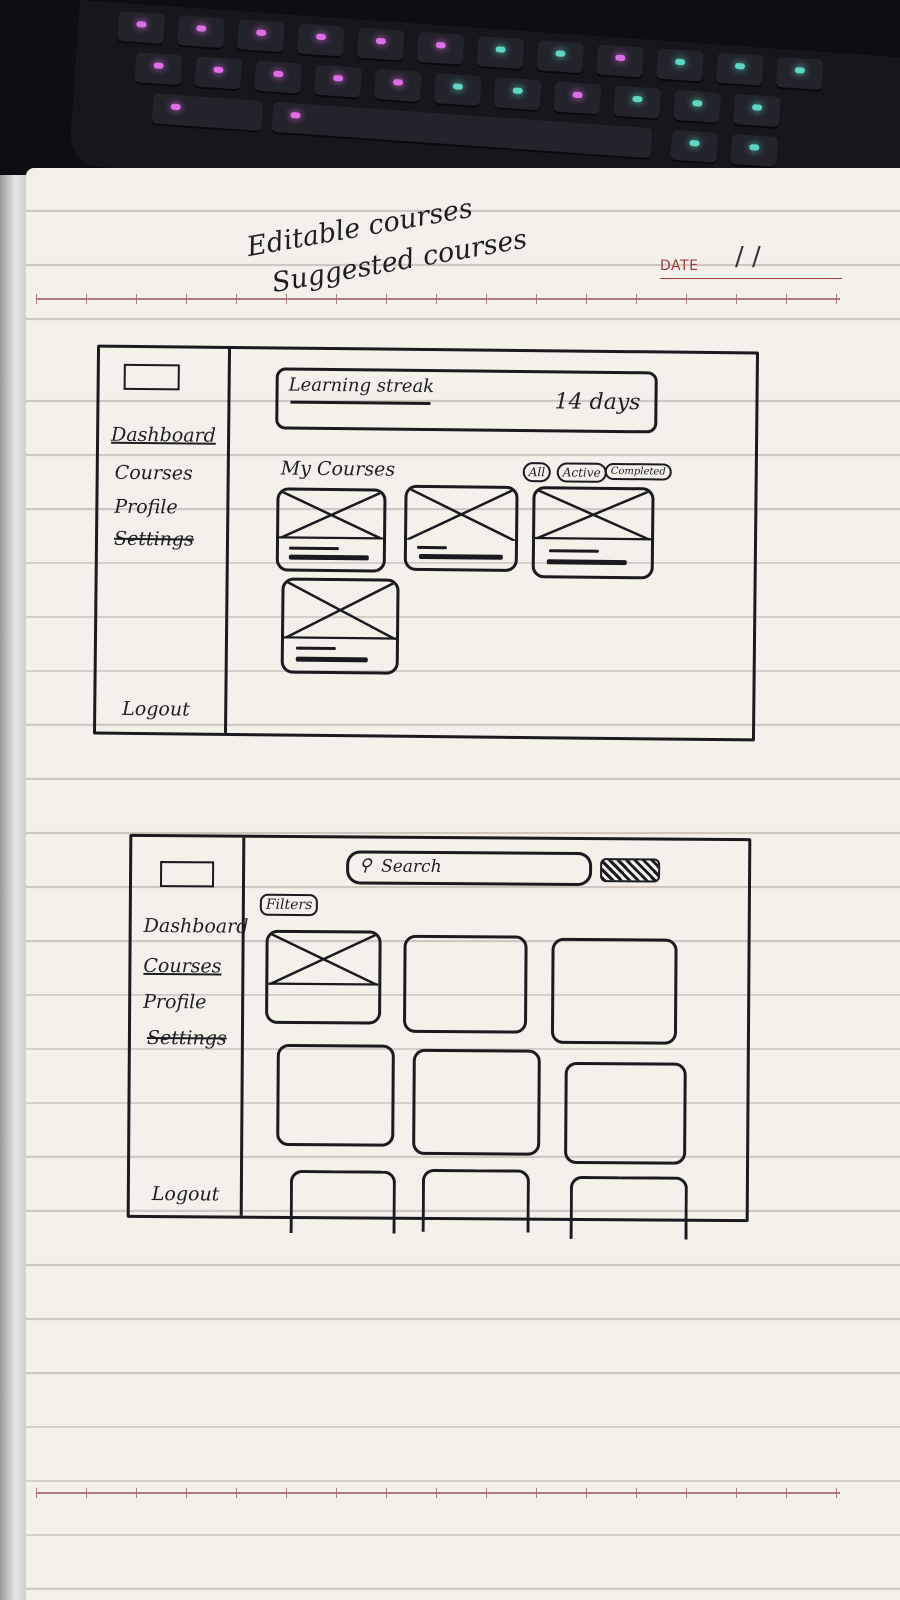 This screenshot has height=1600, width=900. What do you see at coordinates (438, 299) in the screenshot?
I see `top-margin-rule` at bounding box center [438, 299].